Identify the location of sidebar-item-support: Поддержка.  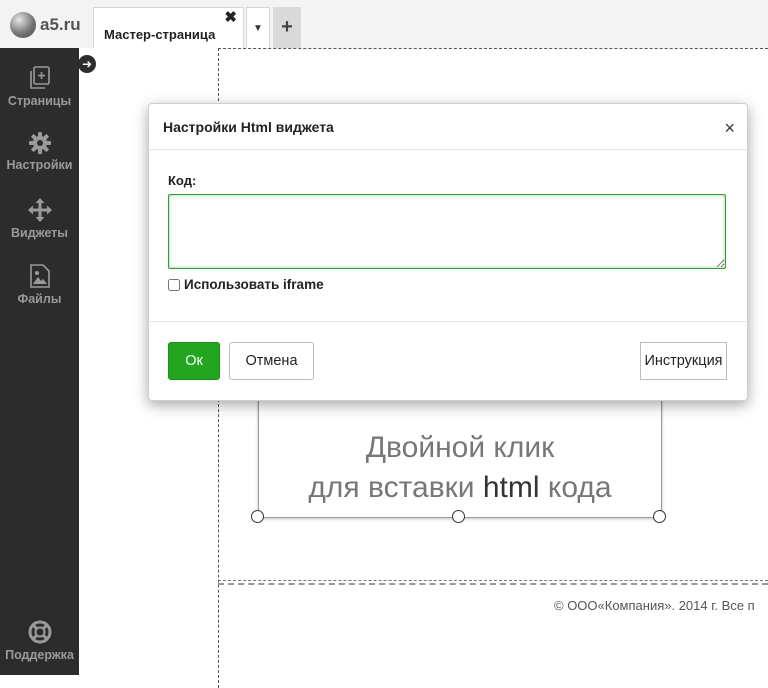
(39, 641).